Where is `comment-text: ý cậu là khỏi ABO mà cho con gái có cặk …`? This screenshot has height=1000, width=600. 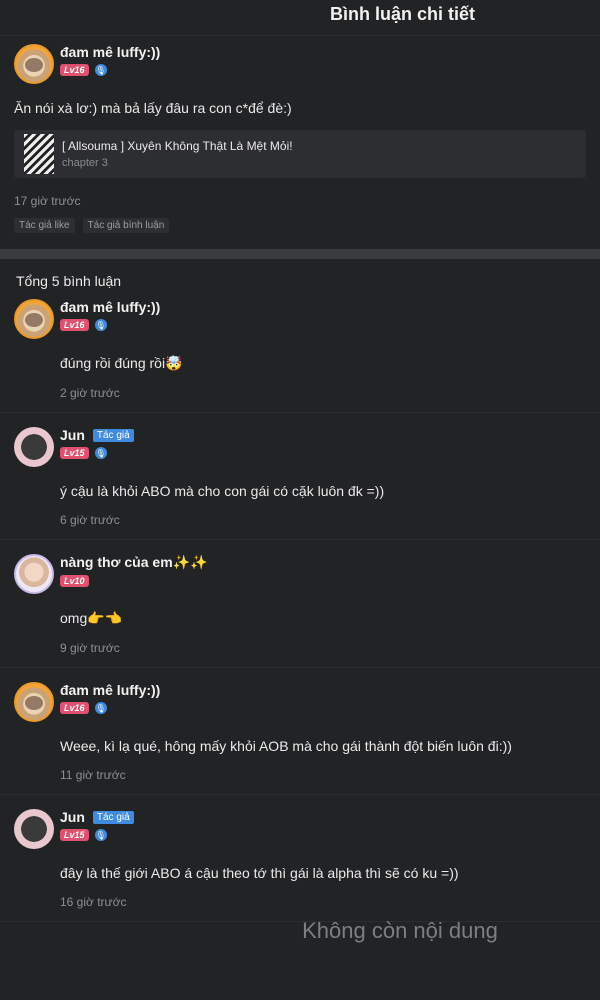
comment-text: ý cậu là khỏi ABO mà cho con gái có cặk … is located at coordinates (222, 491).